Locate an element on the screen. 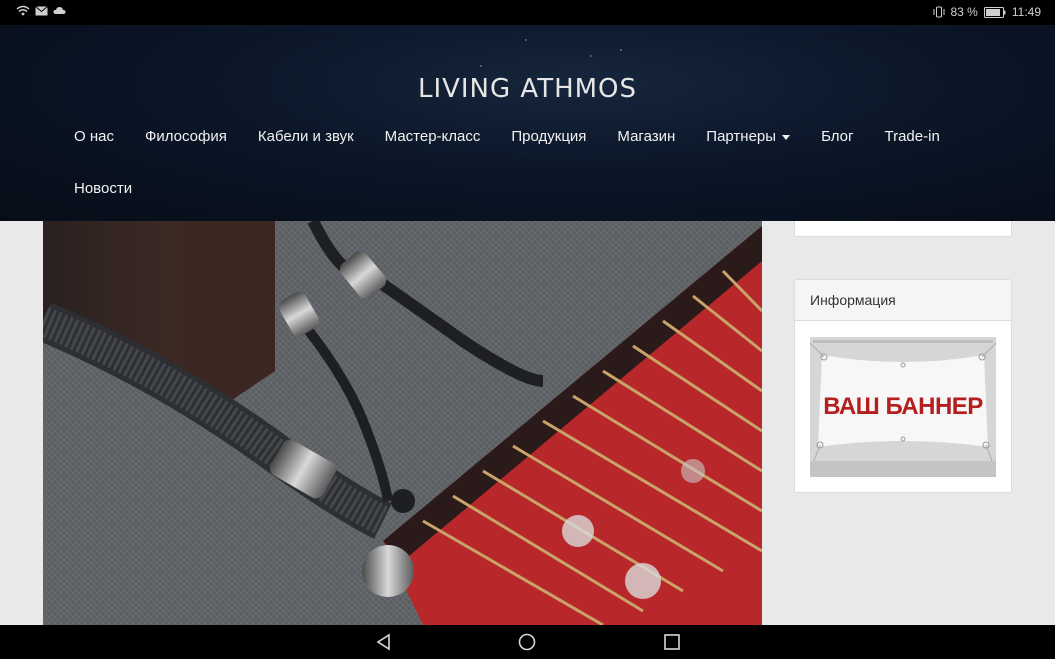 The width and height of the screenshot is (1055, 659). nav-item-products: Продукция is located at coordinates (548, 136).